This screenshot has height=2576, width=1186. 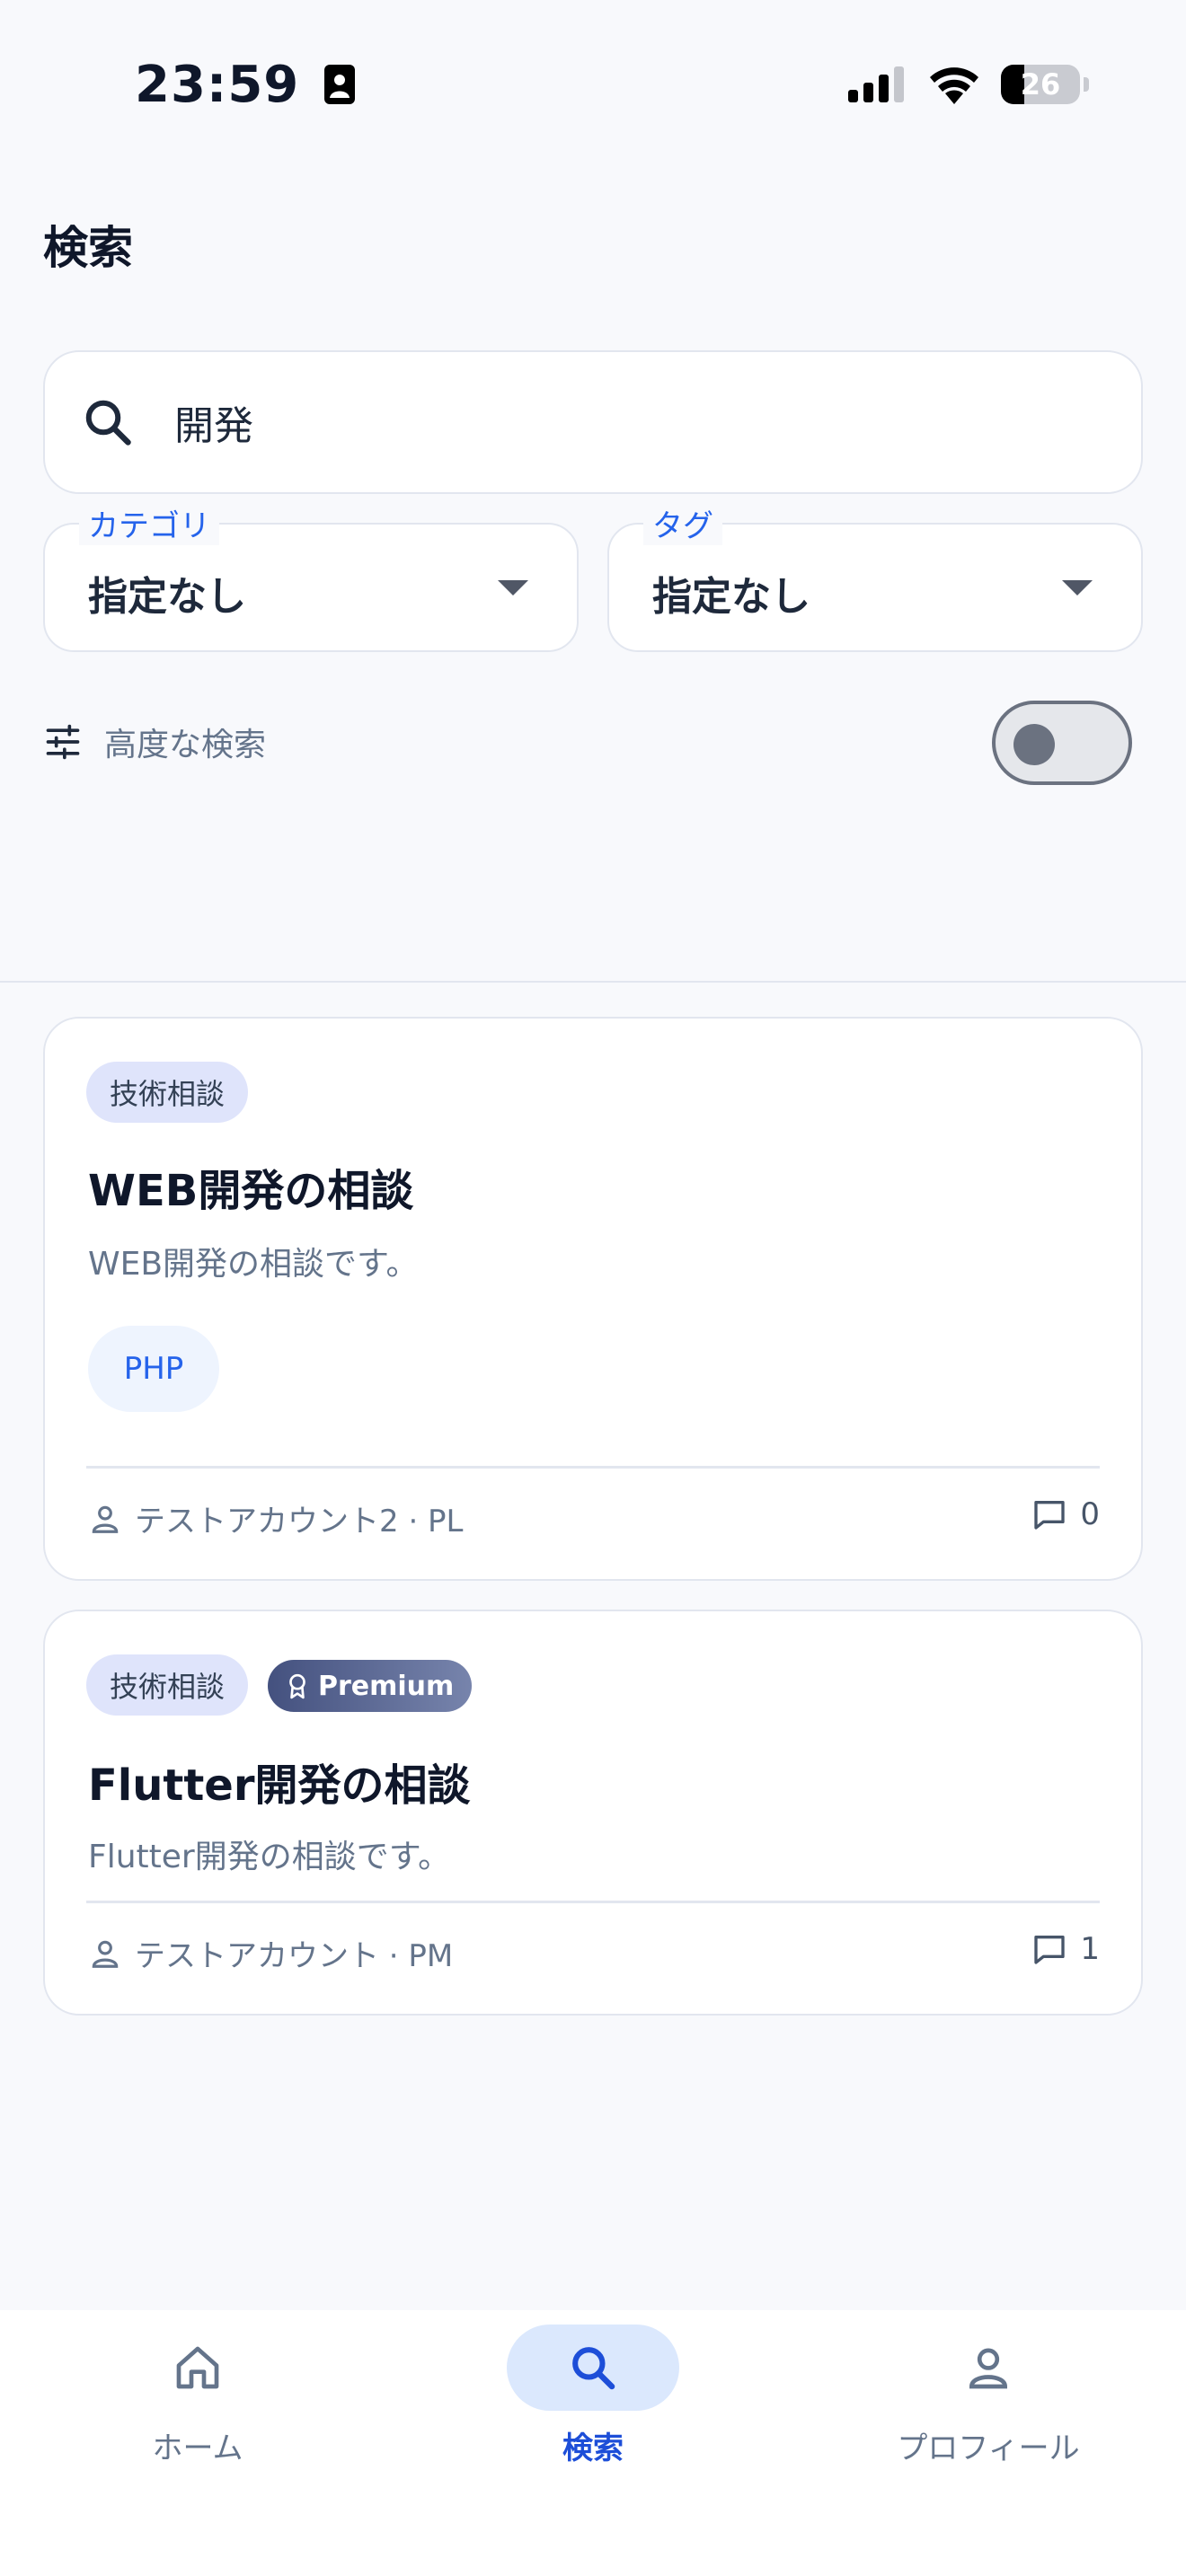 I want to click on advanced-search-toggle, so click(x=1062, y=743).